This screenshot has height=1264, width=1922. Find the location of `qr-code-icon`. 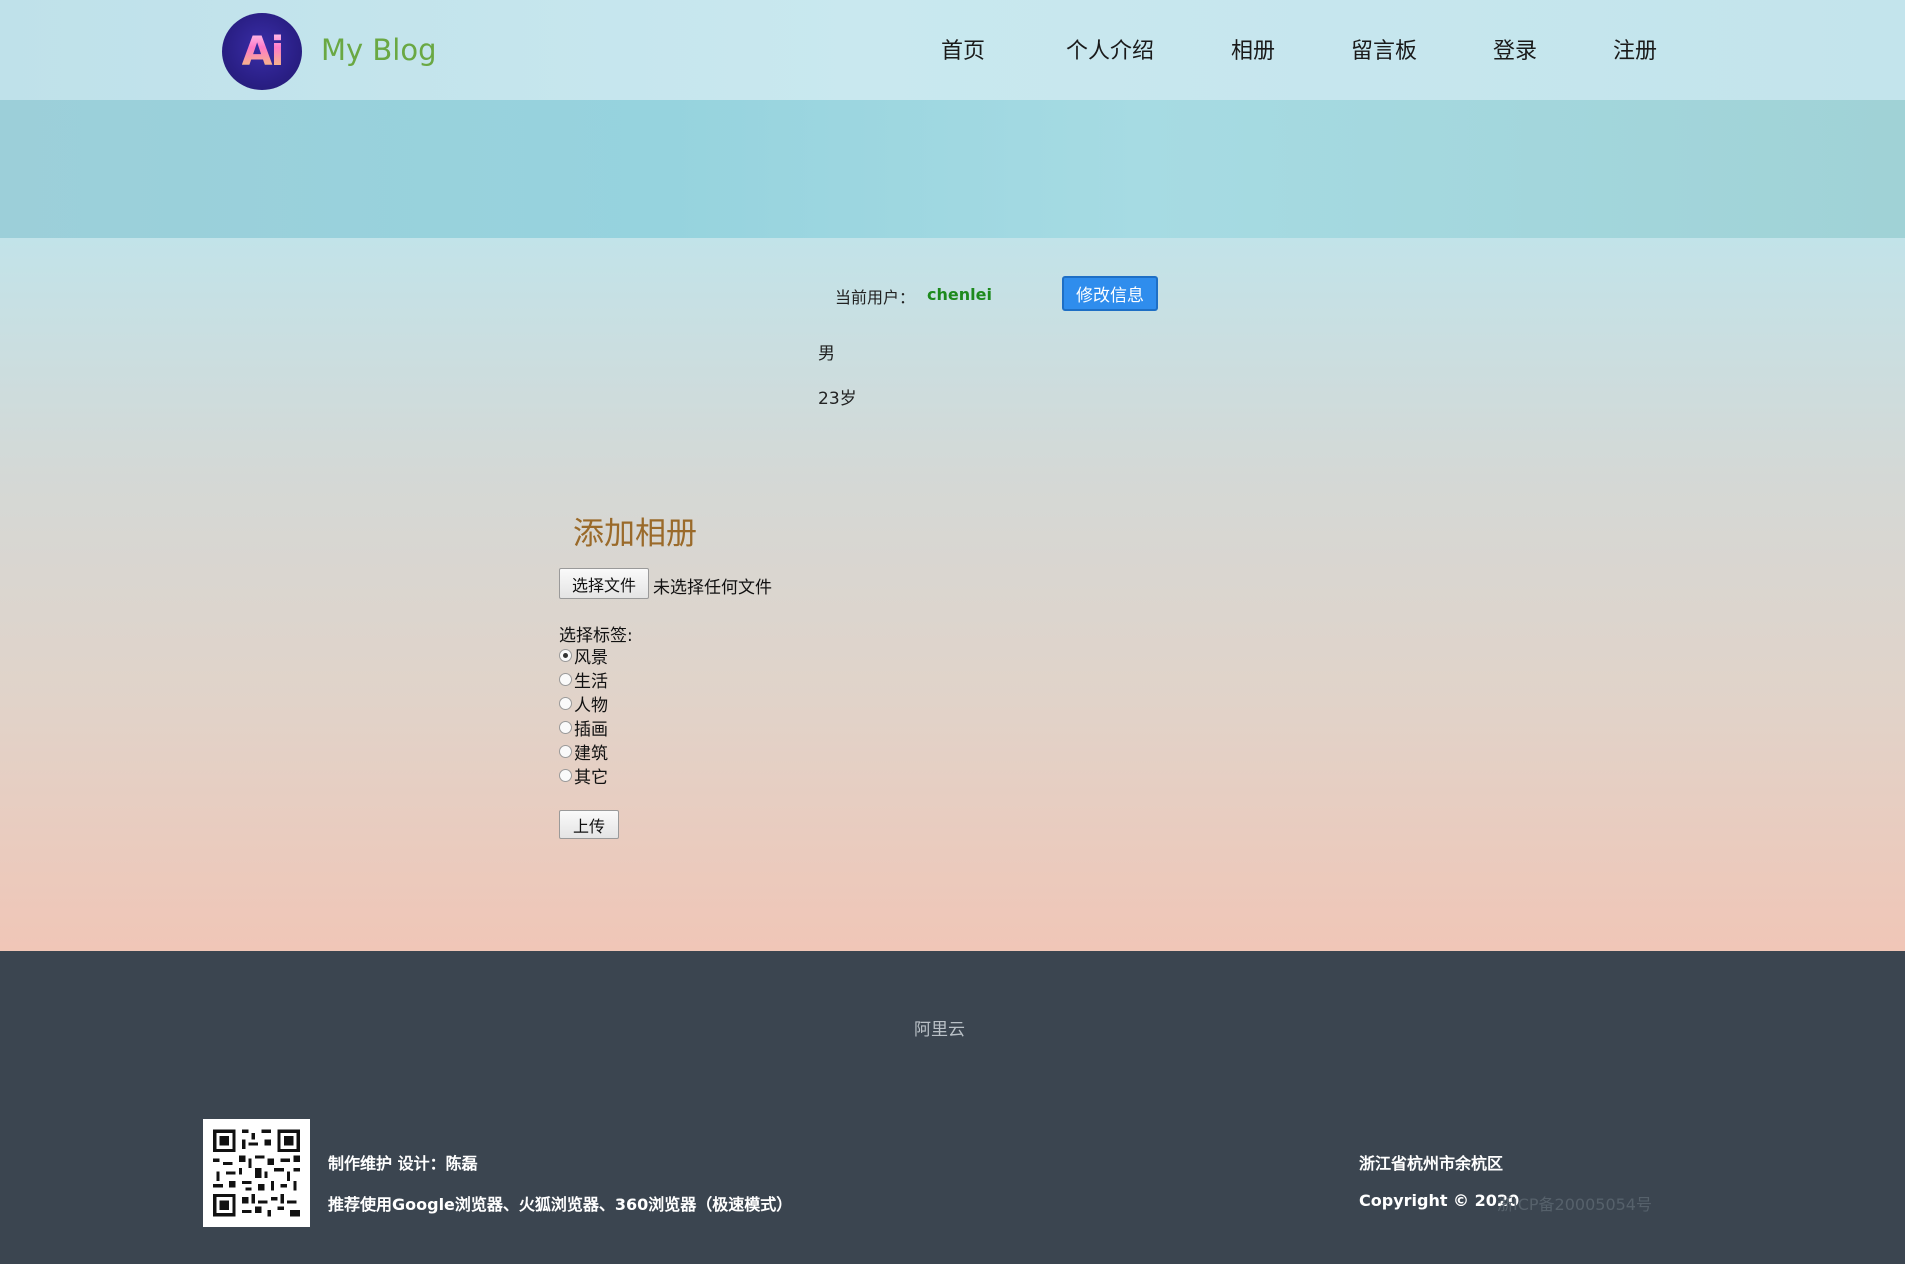

qr-code-icon is located at coordinates (256, 1173).